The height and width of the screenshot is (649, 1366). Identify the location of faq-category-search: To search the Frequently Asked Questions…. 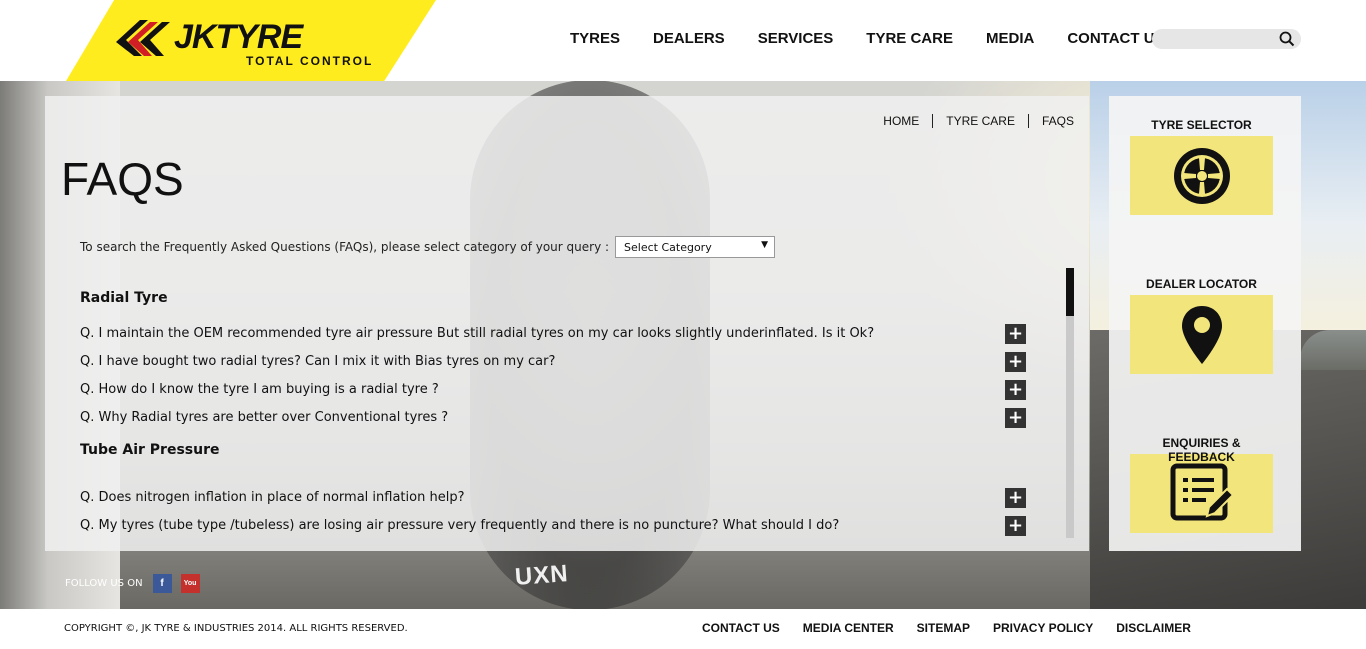
(428, 247).